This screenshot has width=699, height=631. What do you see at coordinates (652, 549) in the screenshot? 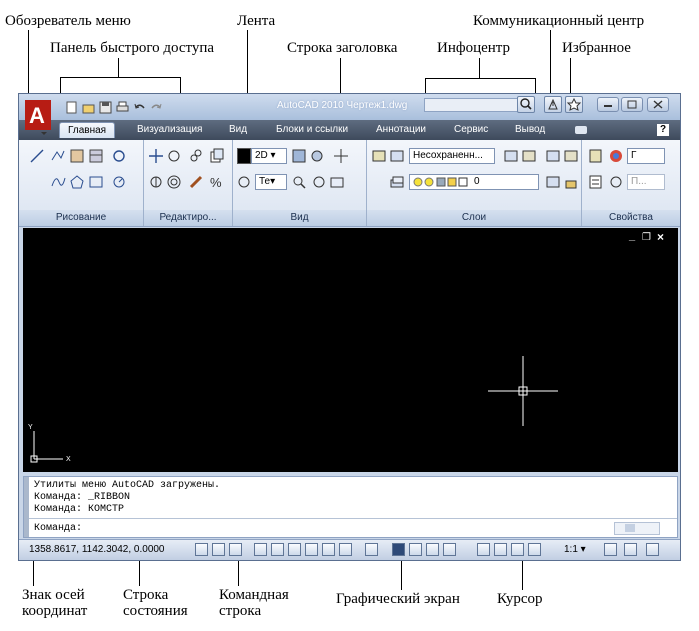
I see `clean-screen-icon` at bounding box center [652, 549].